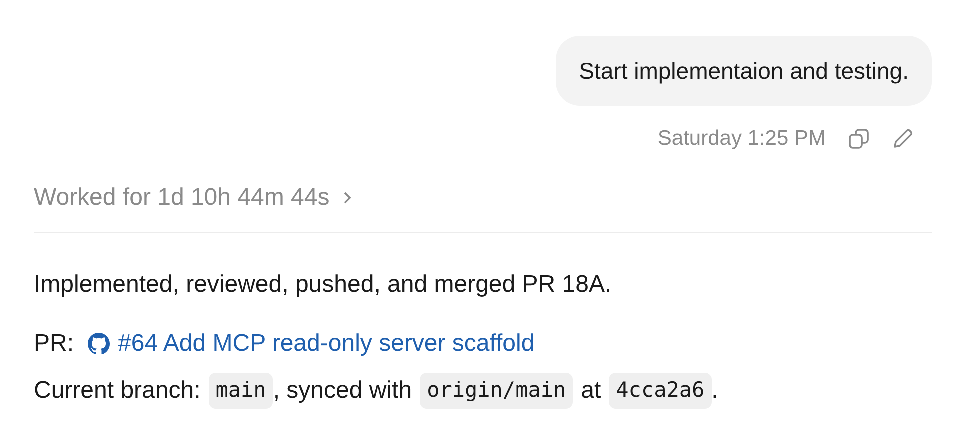 The height and width of the screenshot is (446, 976). I want to click on timestamp: Saturday 1:25 PM, so click(742, 139).